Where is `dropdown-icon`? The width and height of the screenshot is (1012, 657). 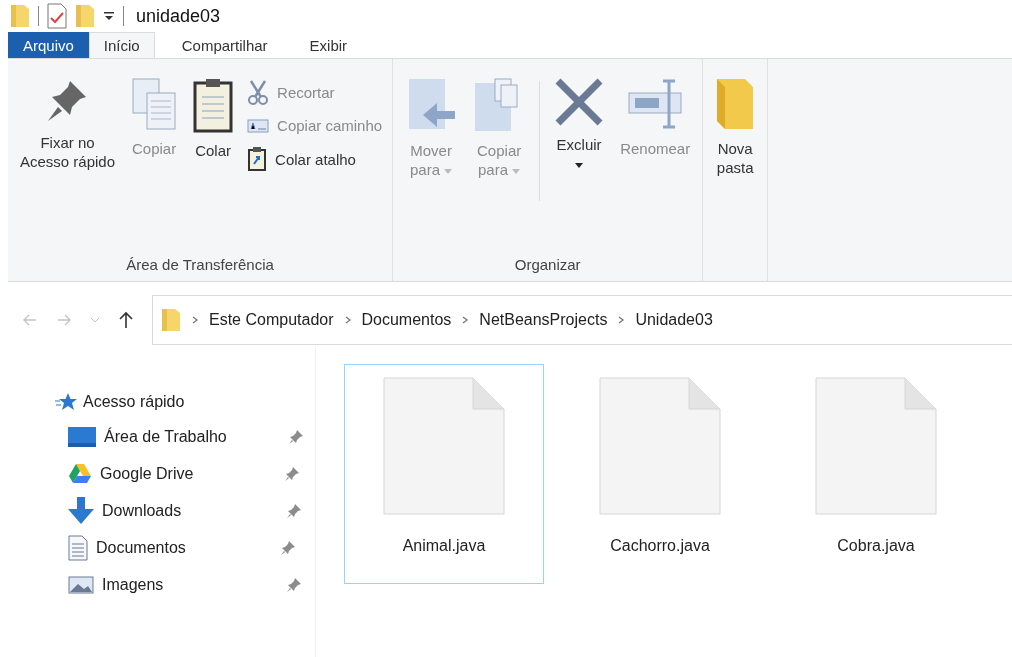 dropdown-icon is located at coordinates (109, 16).